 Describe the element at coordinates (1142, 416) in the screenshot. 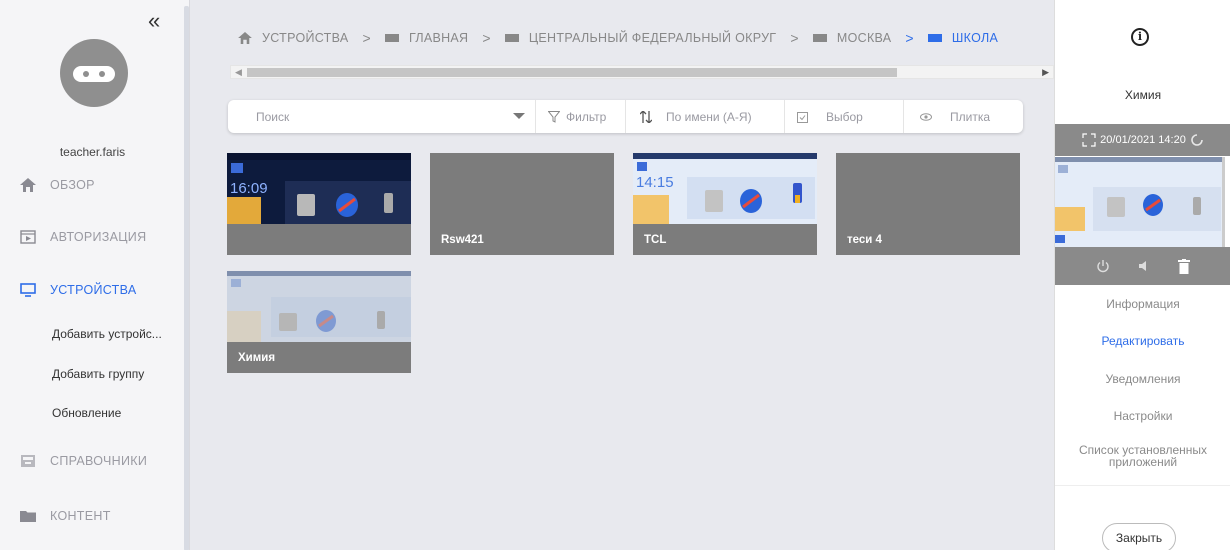

I see `settings-link: Настройки` at that location.